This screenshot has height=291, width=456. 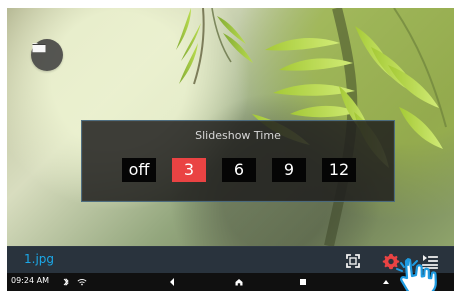 I want to click on wifi-icon, so click(x=82, y=282).